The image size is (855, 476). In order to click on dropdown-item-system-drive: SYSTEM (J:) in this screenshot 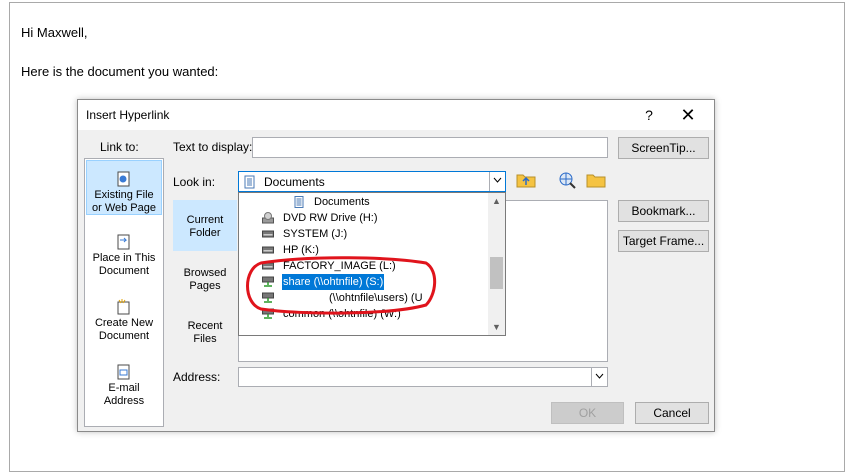, I will do `click(364, 234)`.